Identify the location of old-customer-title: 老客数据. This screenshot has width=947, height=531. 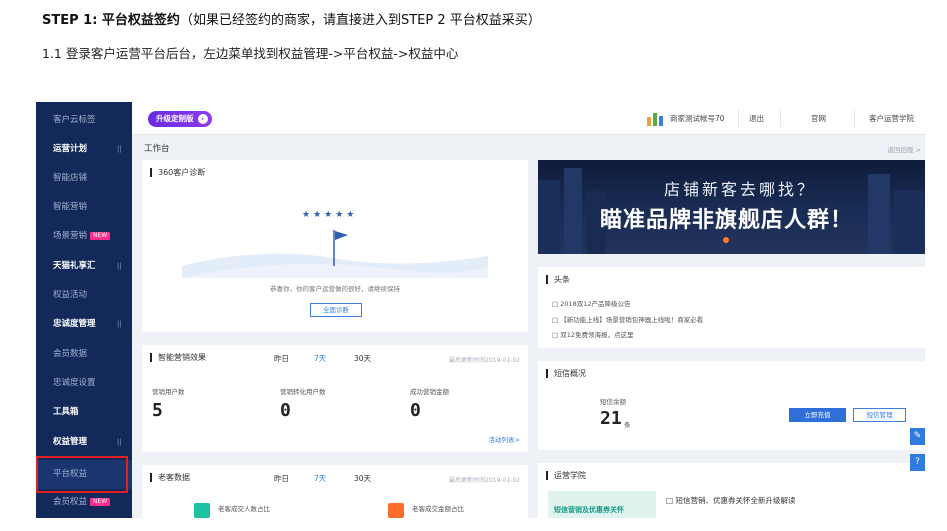
(170, 477).